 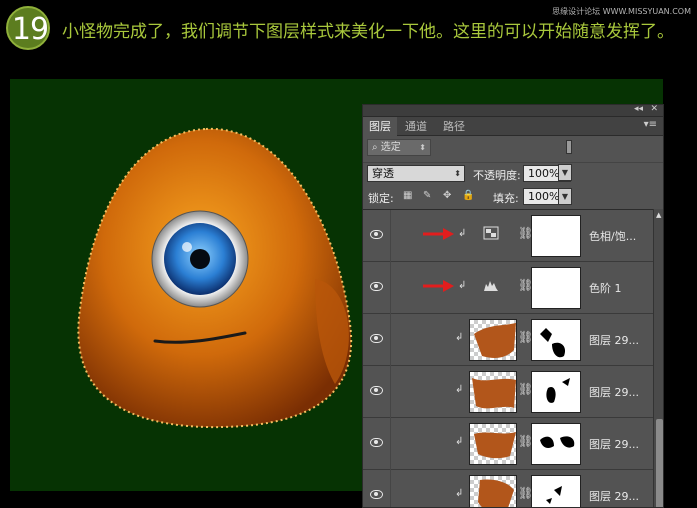 I want to click on layer-name: 色阶 1, so click(x=605, y=288).